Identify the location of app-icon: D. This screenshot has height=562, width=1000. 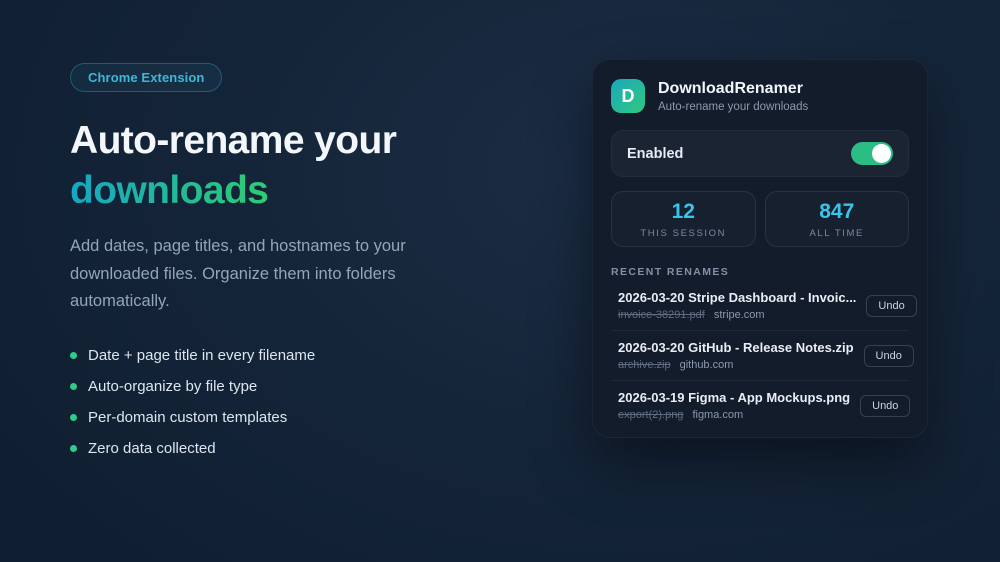
(628, 96).